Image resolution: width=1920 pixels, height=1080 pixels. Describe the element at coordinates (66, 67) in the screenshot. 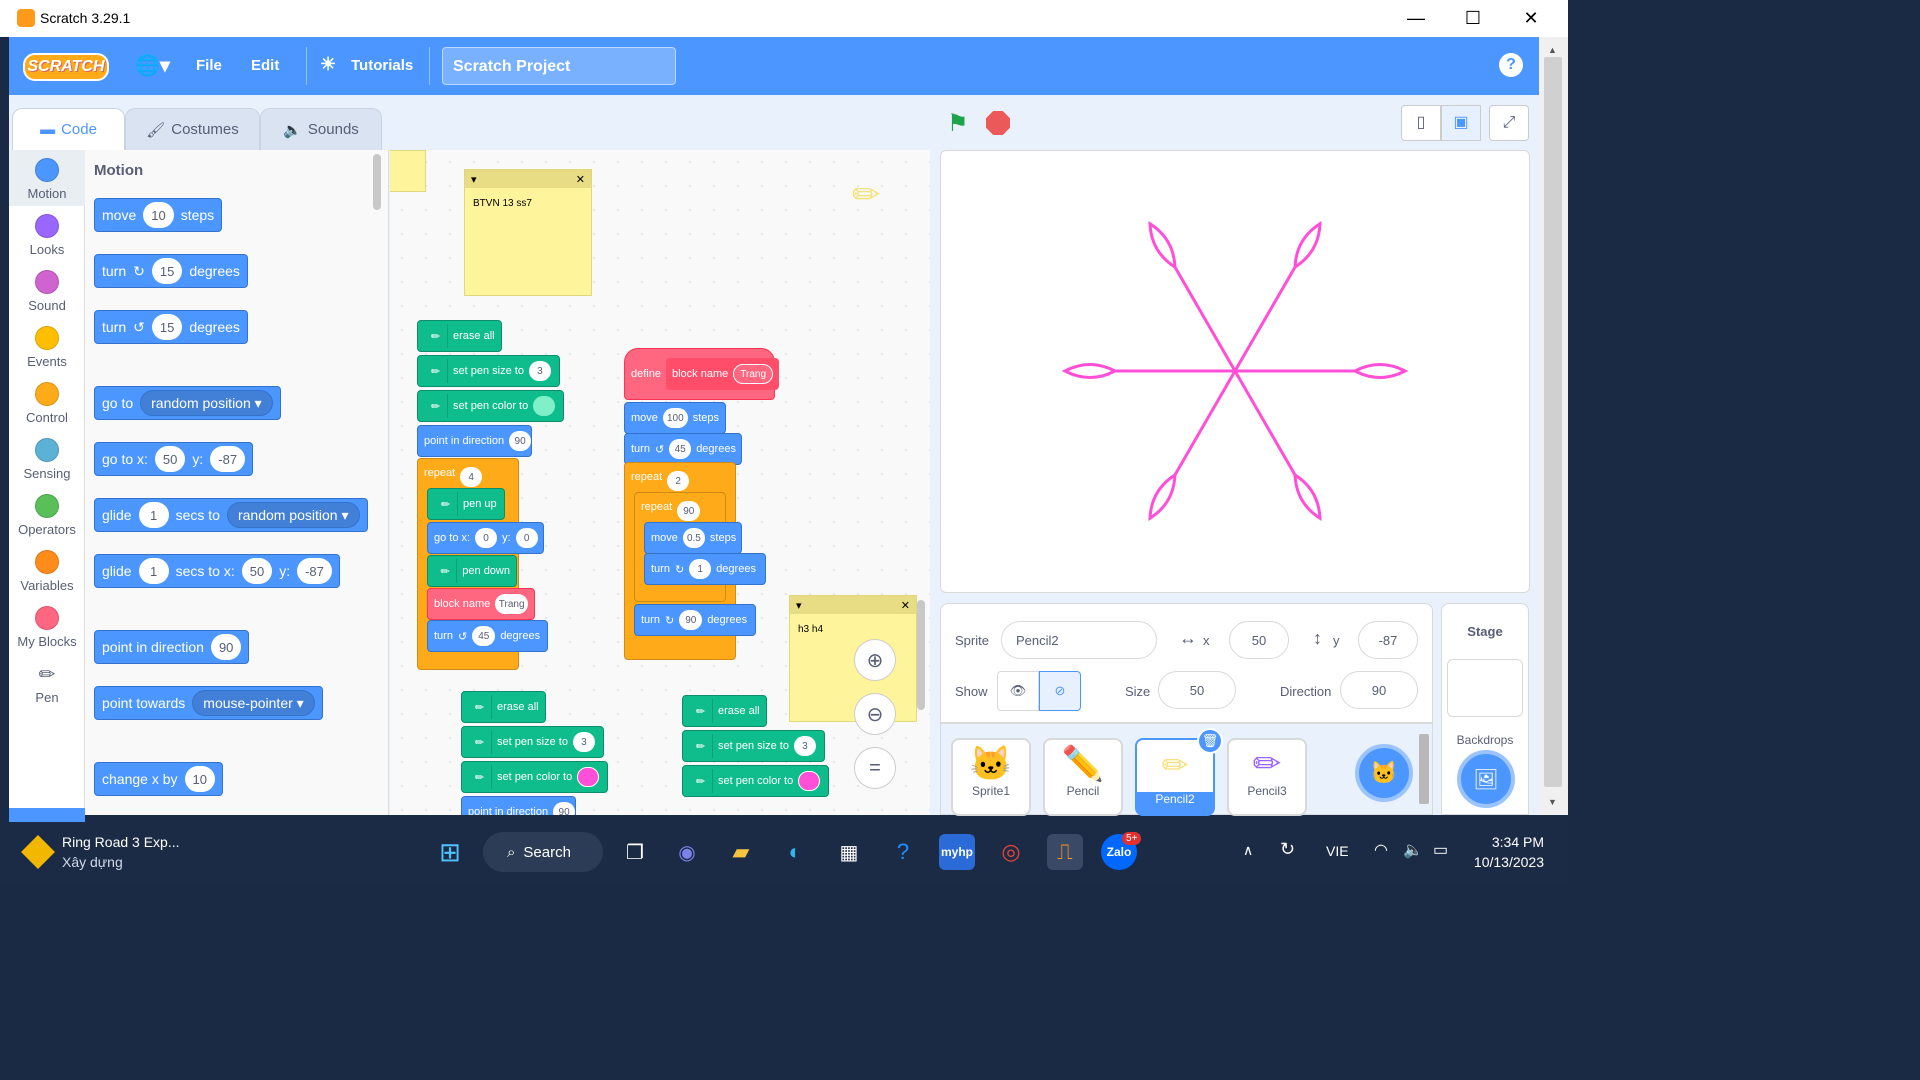

I see `scratch-logo: SCRATCH` at that location.